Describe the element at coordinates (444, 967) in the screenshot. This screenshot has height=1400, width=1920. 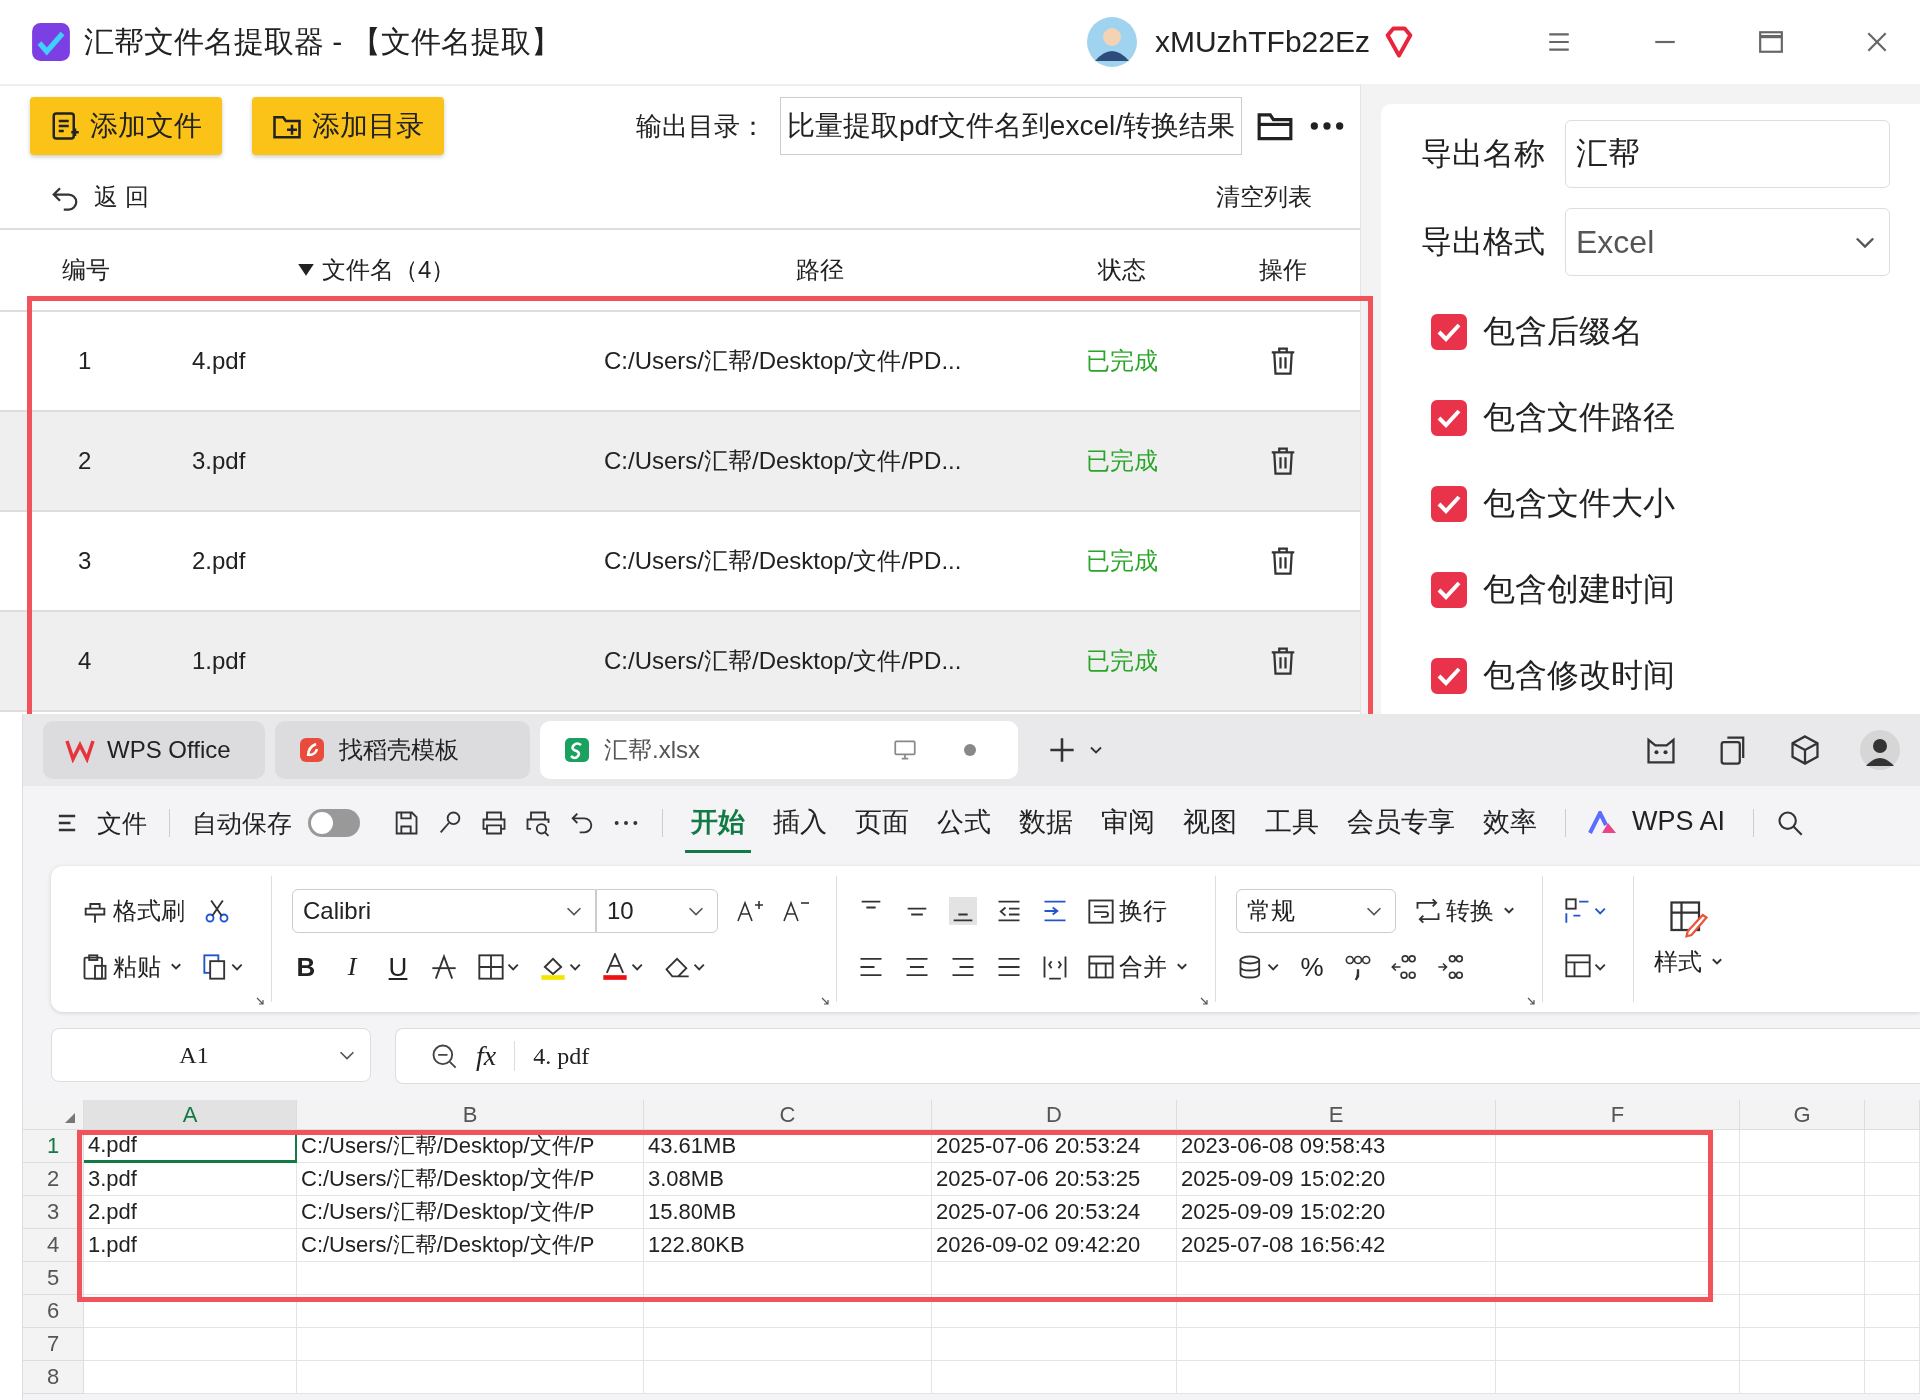
I see `strikethrough-icon` at that location.